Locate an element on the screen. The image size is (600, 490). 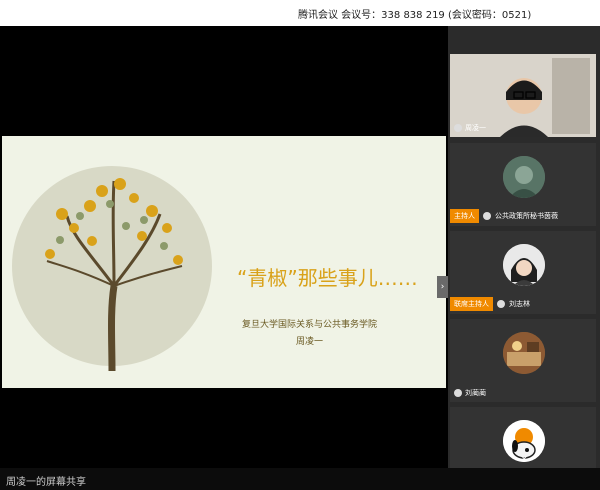
participant-tile: 主持人 公共政策所秘书茵薇 is located at coordinates (523, 184).